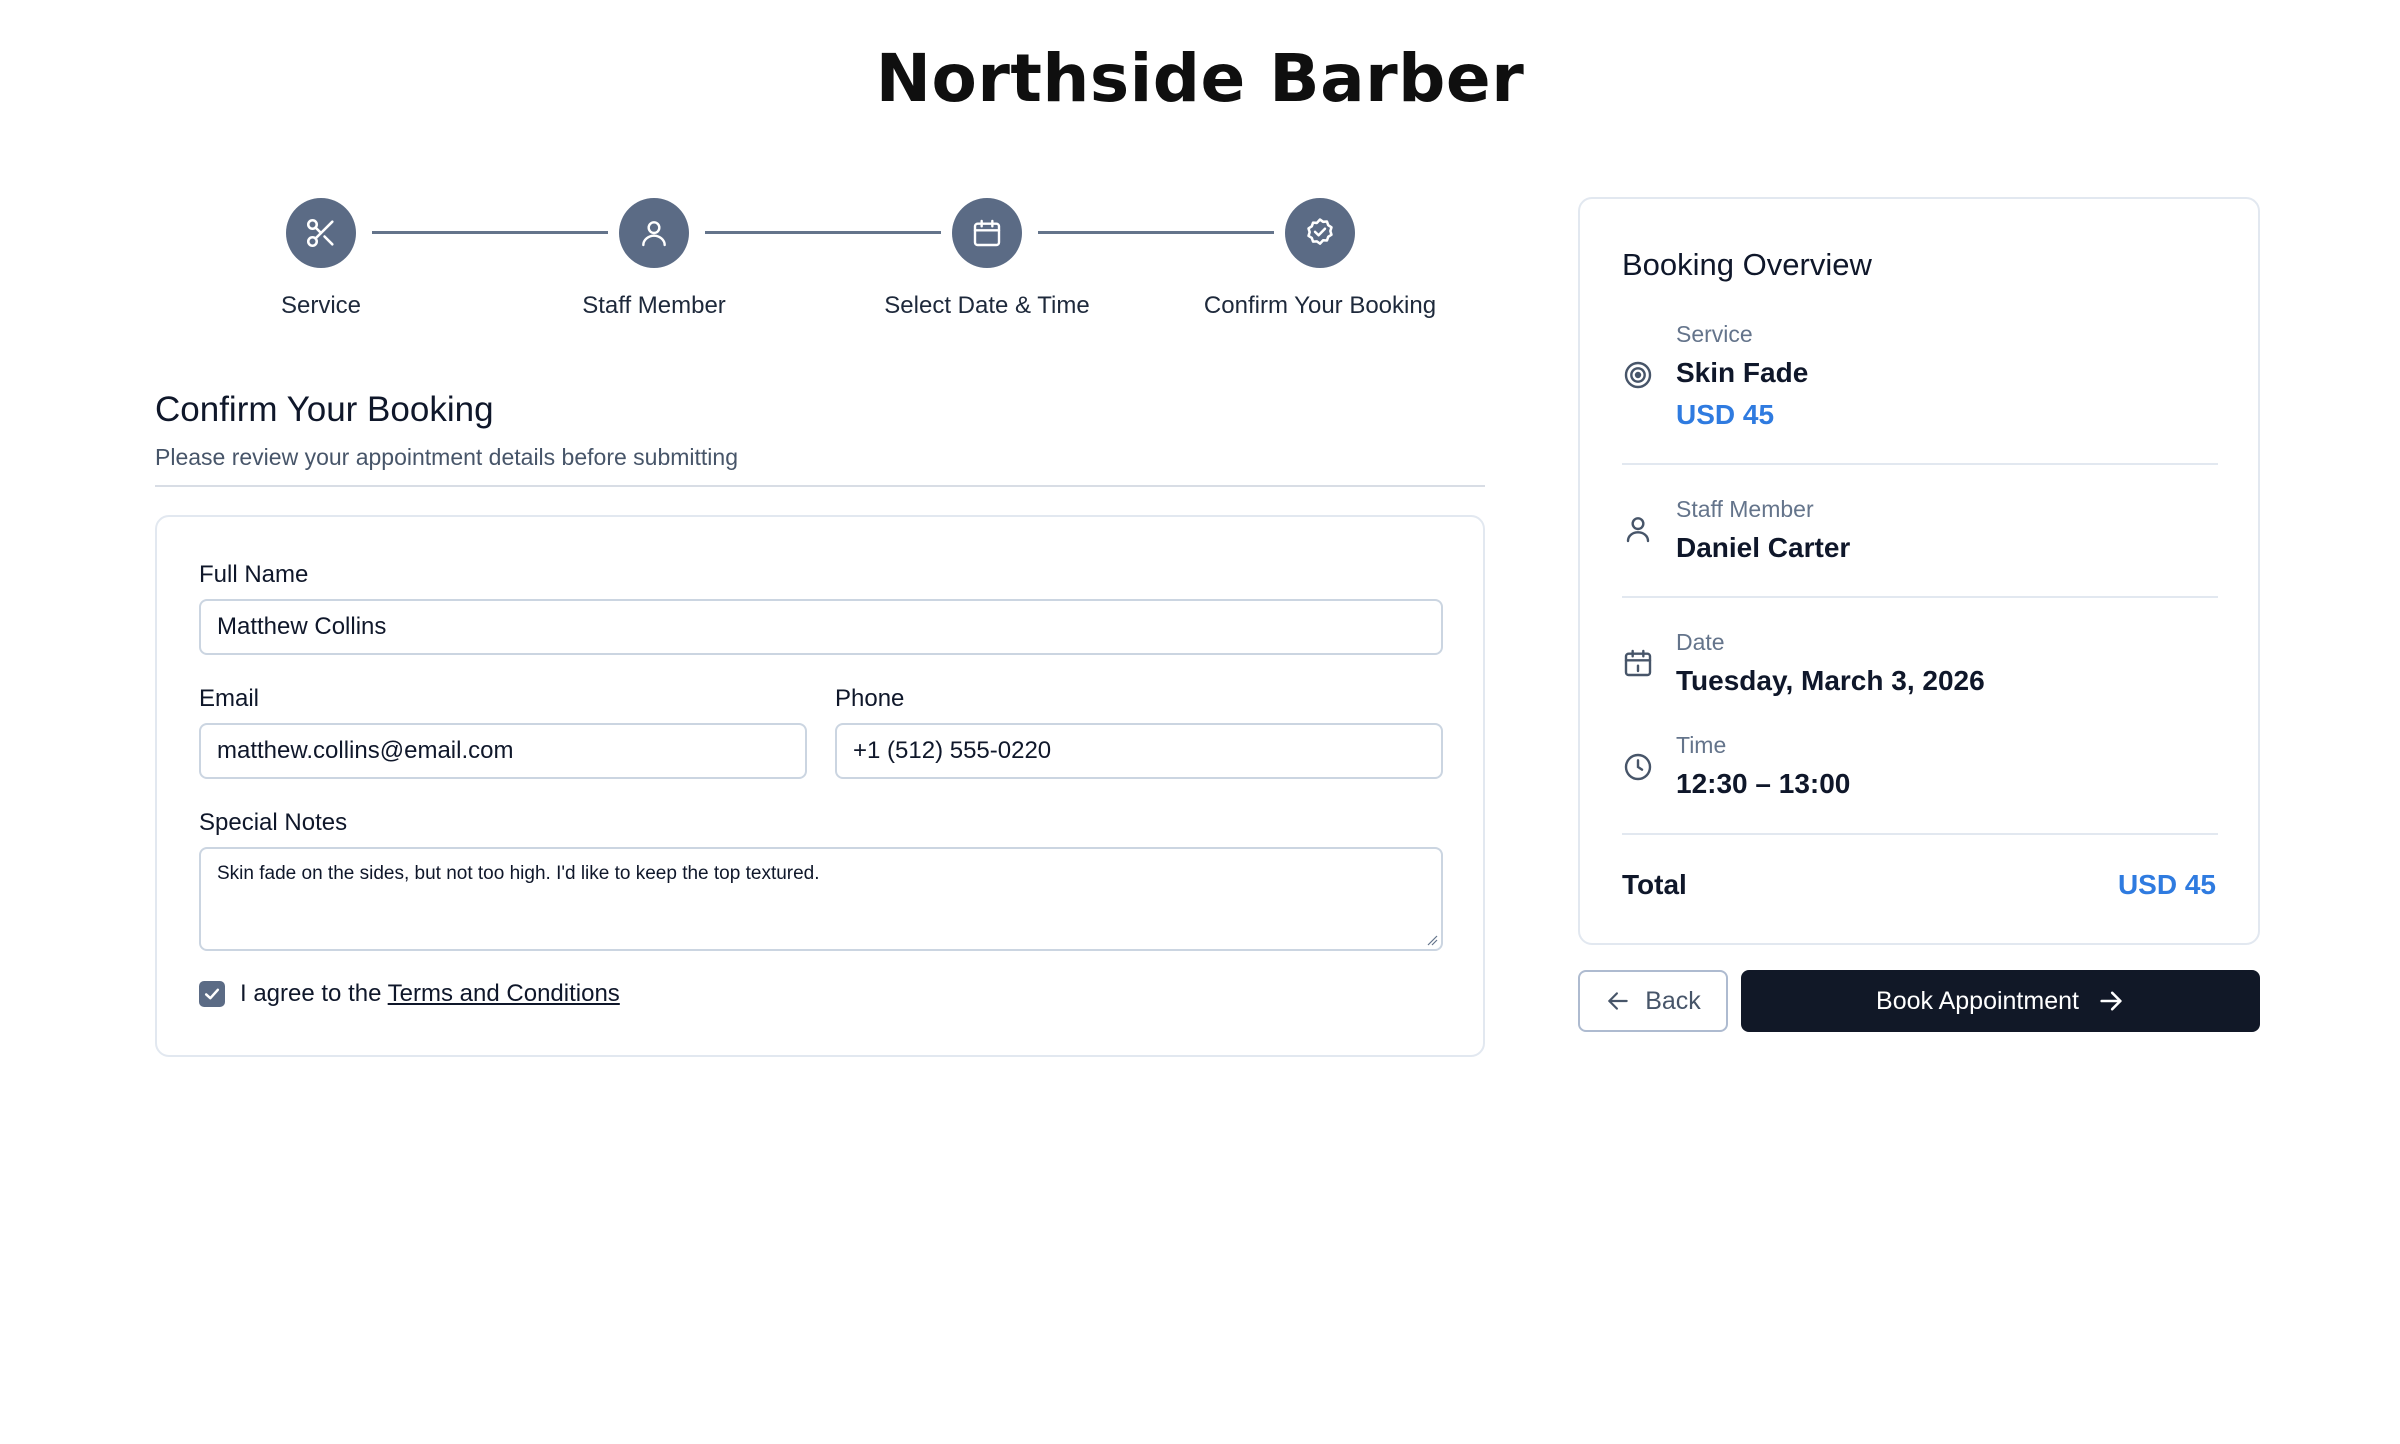  What do you see at coordinates (1725, 414) in the screenshot?
I see `overview-service-price: USD 45` at bounding box center [1725, 414].